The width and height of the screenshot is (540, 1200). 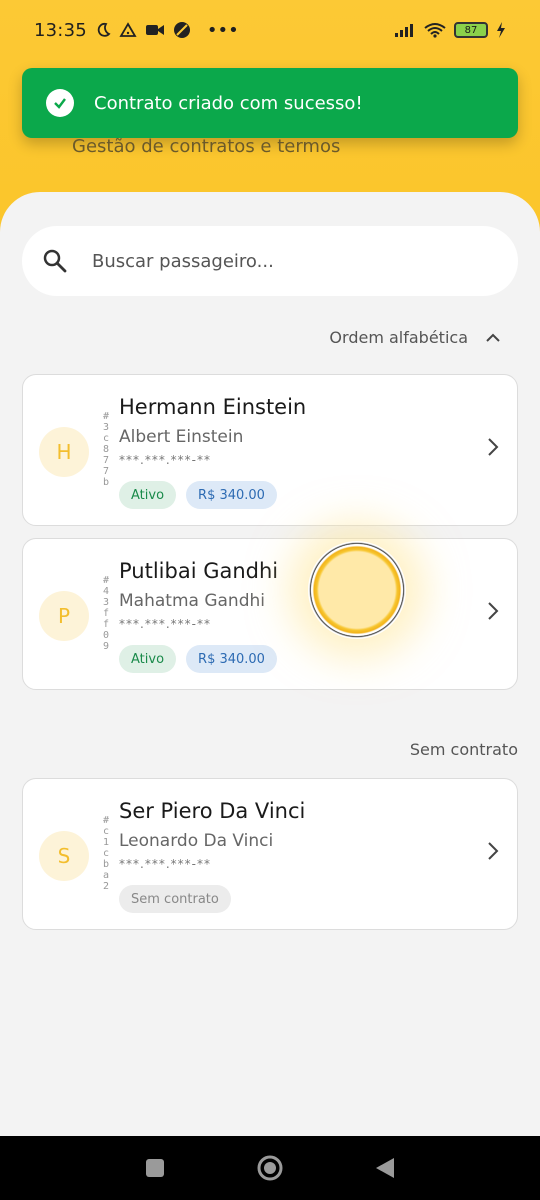 What do you see at coordinates (199, 571) in the screenshot?
I see `passenger-name: Putlibai Gandhi` at bounding box center [199, 571].